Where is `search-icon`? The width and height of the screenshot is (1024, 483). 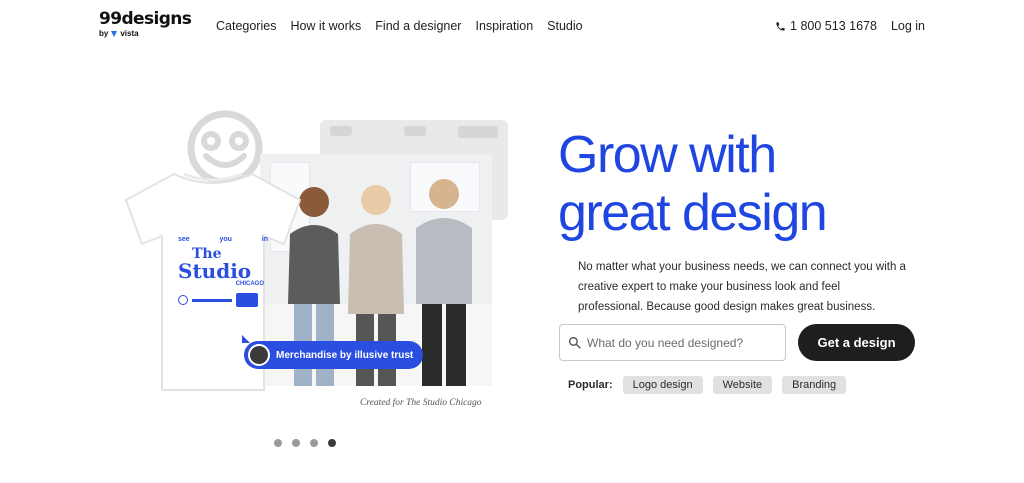 search-icon is located at coordinates (574, 342).